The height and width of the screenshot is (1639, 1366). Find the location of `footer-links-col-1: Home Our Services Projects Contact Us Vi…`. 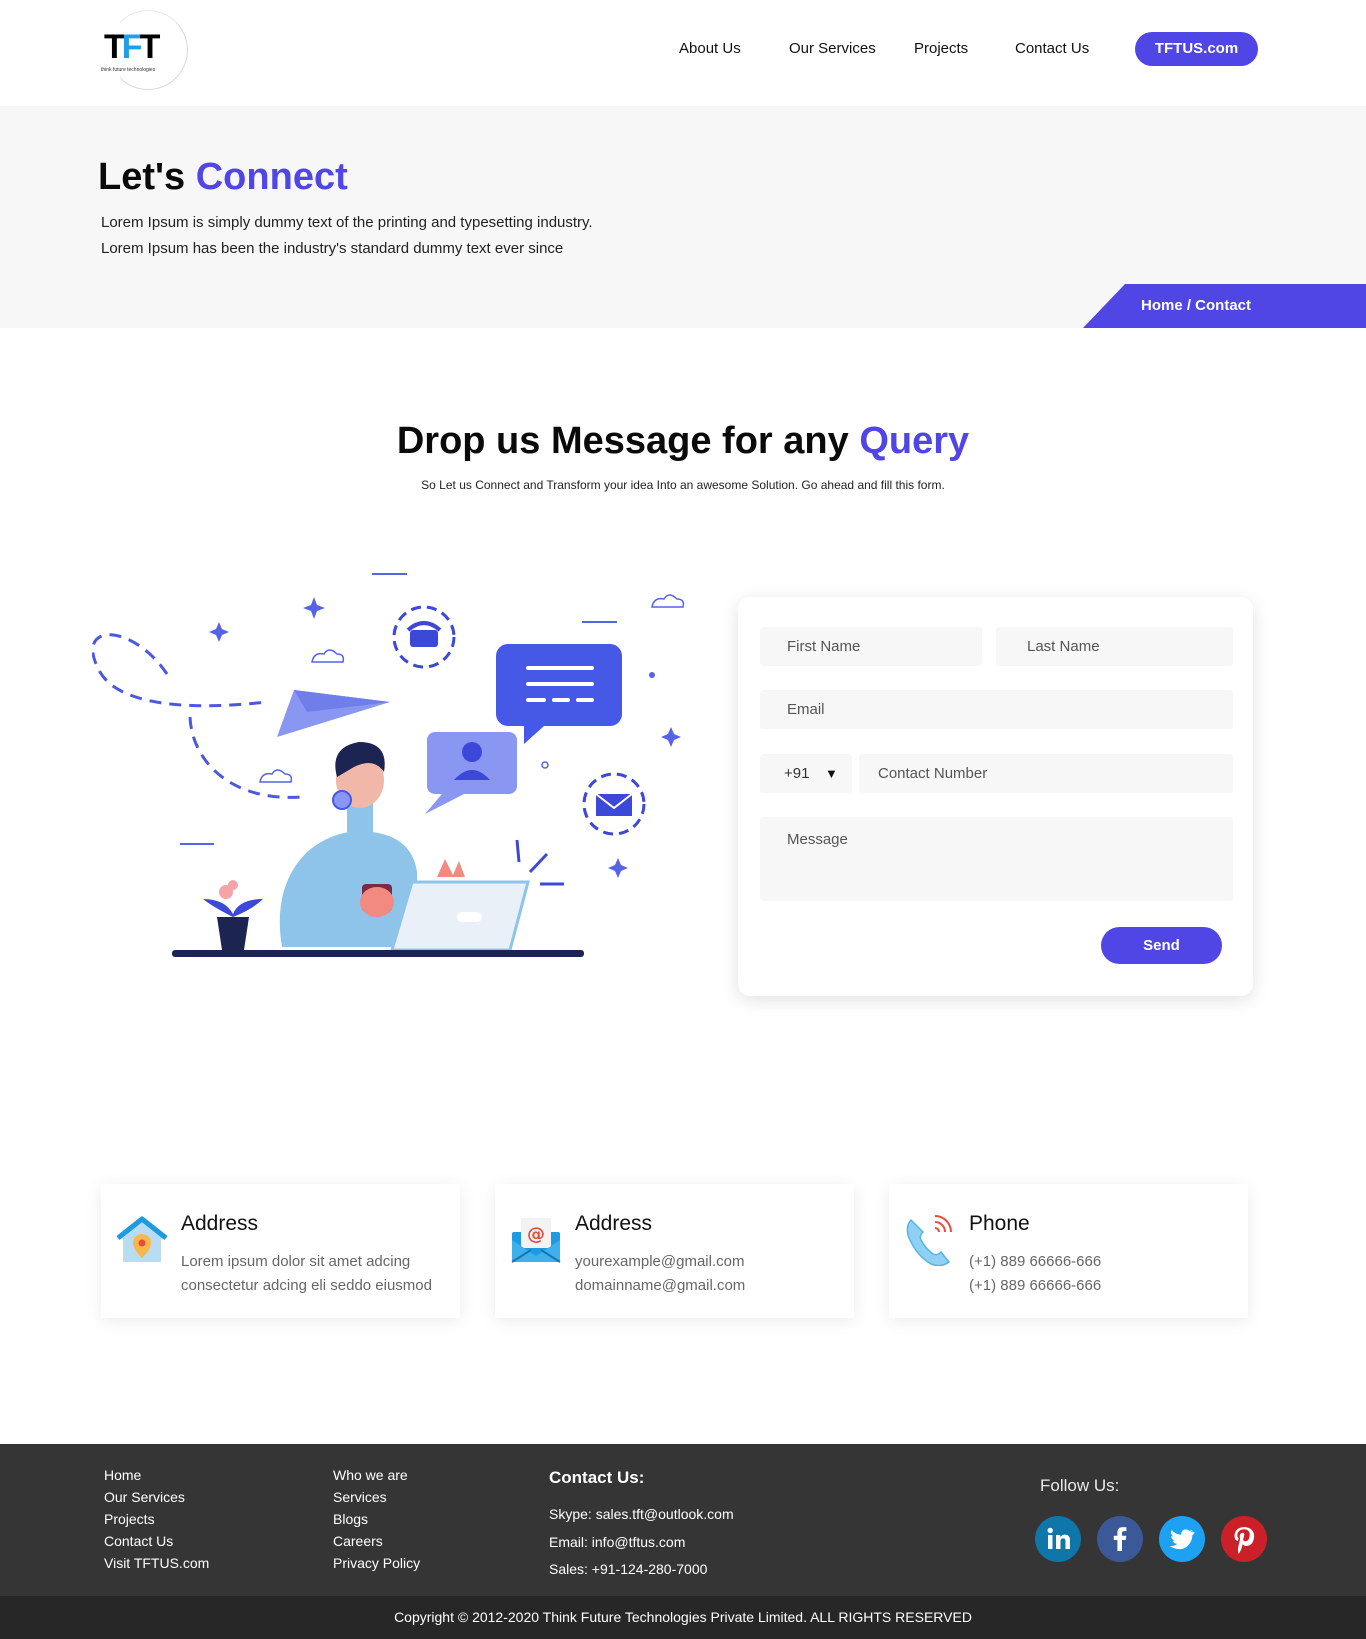

footer-links-col-1: Home Our Services Projects Contact Us Vi… is located at coordinates (156, 1519).